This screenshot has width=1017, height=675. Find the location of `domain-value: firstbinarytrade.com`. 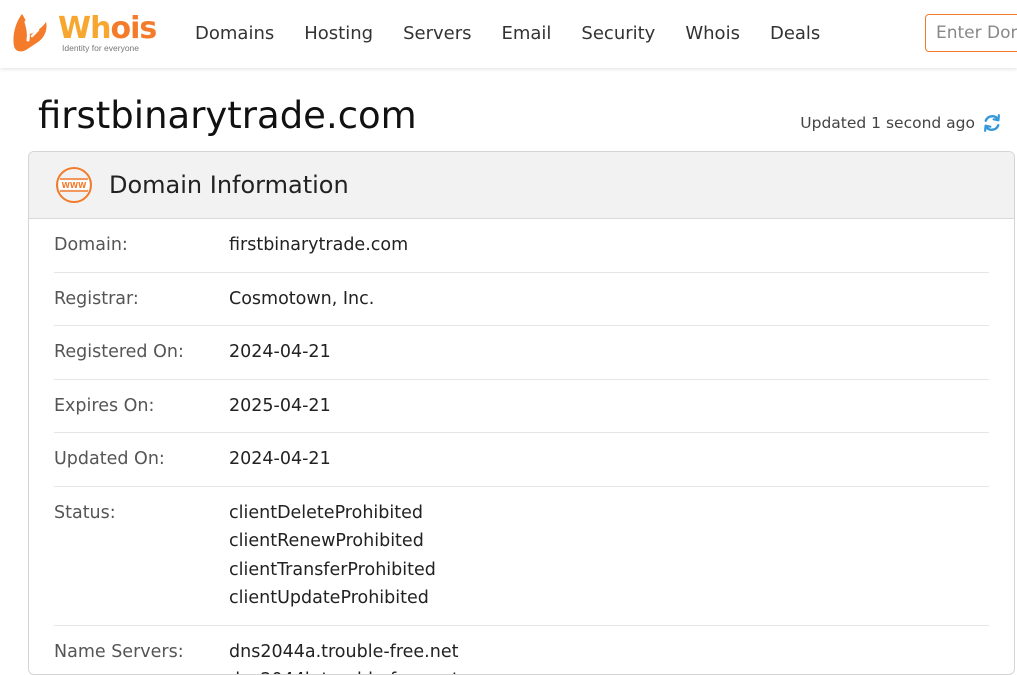

domain-value: firstbinarytrade.com is located at coordinates (319, 245).